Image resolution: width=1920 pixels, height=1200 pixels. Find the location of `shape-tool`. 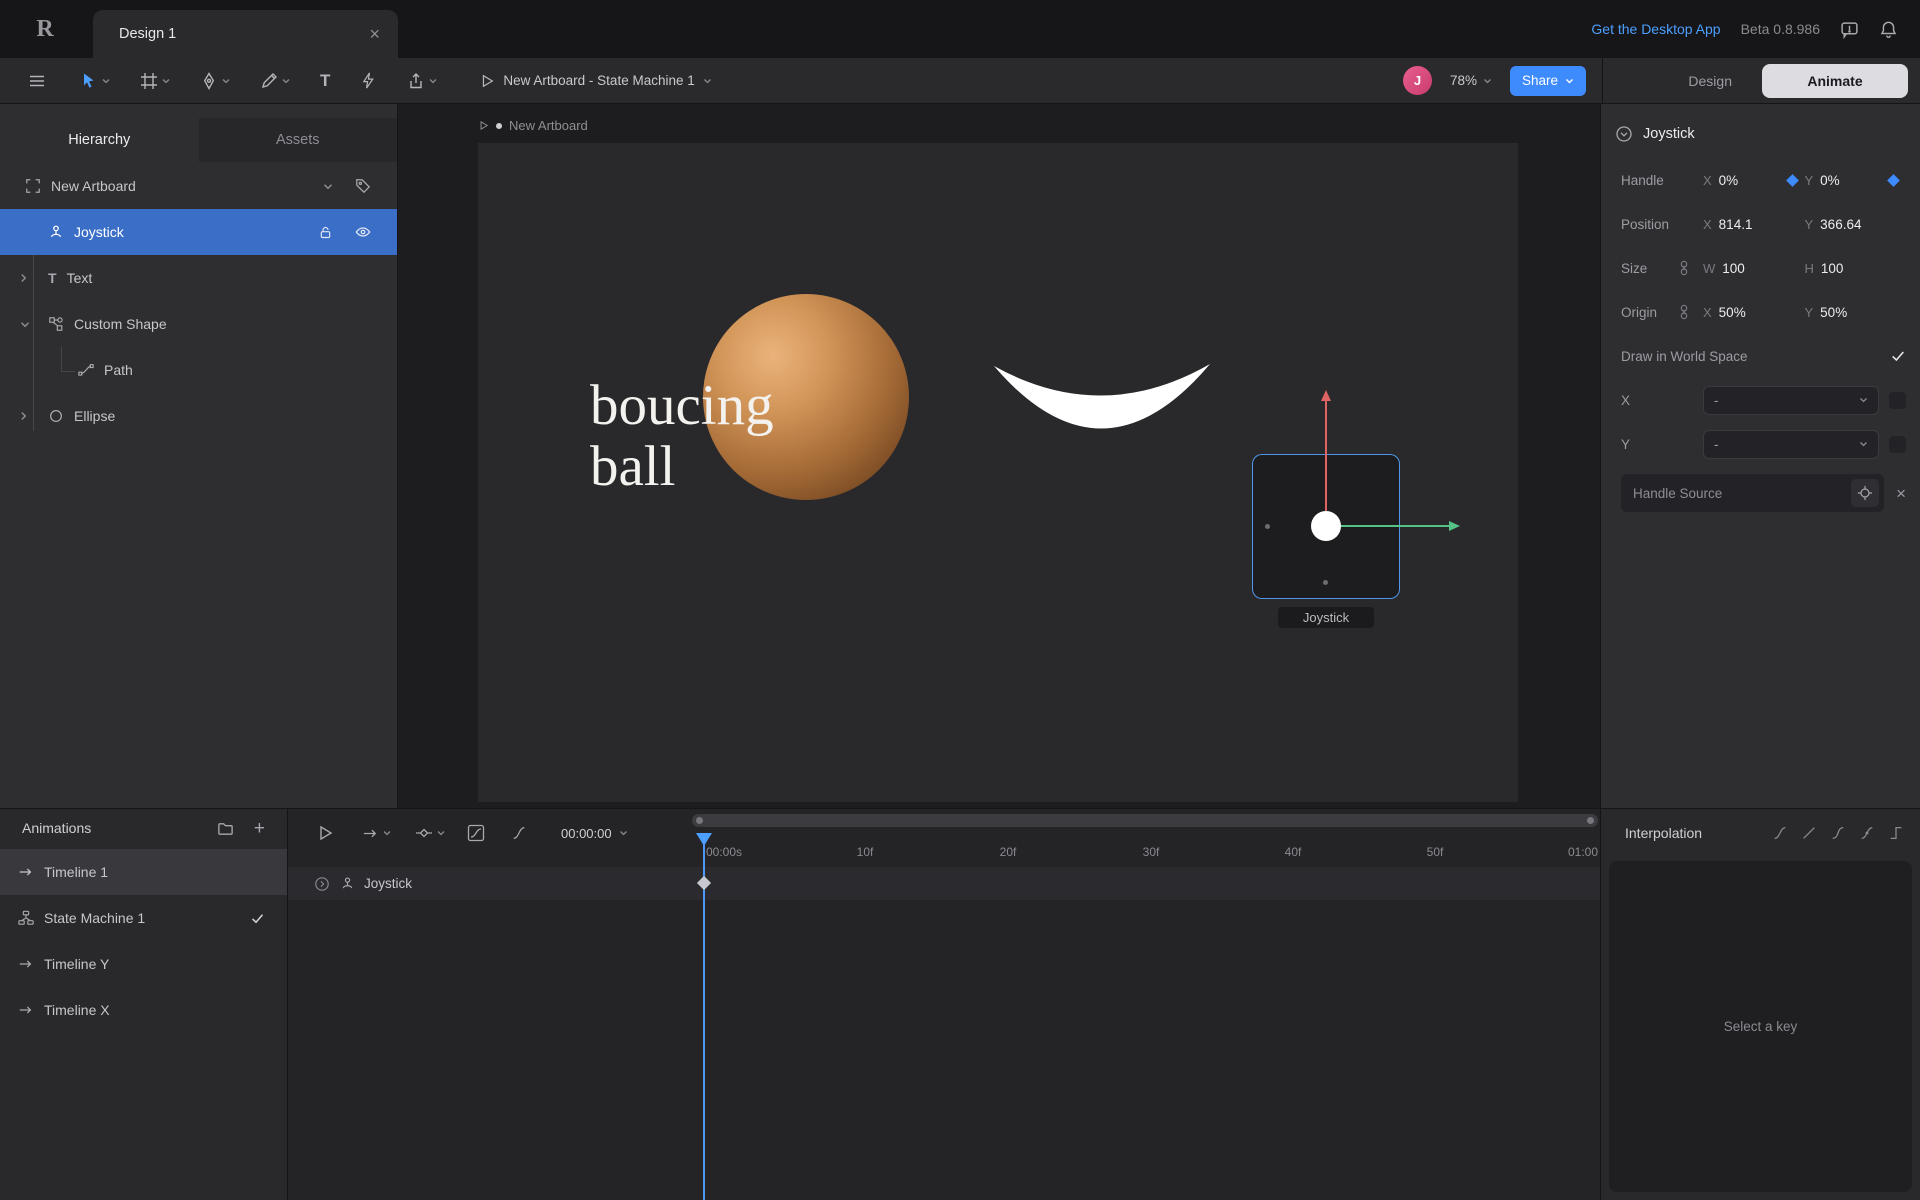

shape-tool is located at coordinates (275, 81).